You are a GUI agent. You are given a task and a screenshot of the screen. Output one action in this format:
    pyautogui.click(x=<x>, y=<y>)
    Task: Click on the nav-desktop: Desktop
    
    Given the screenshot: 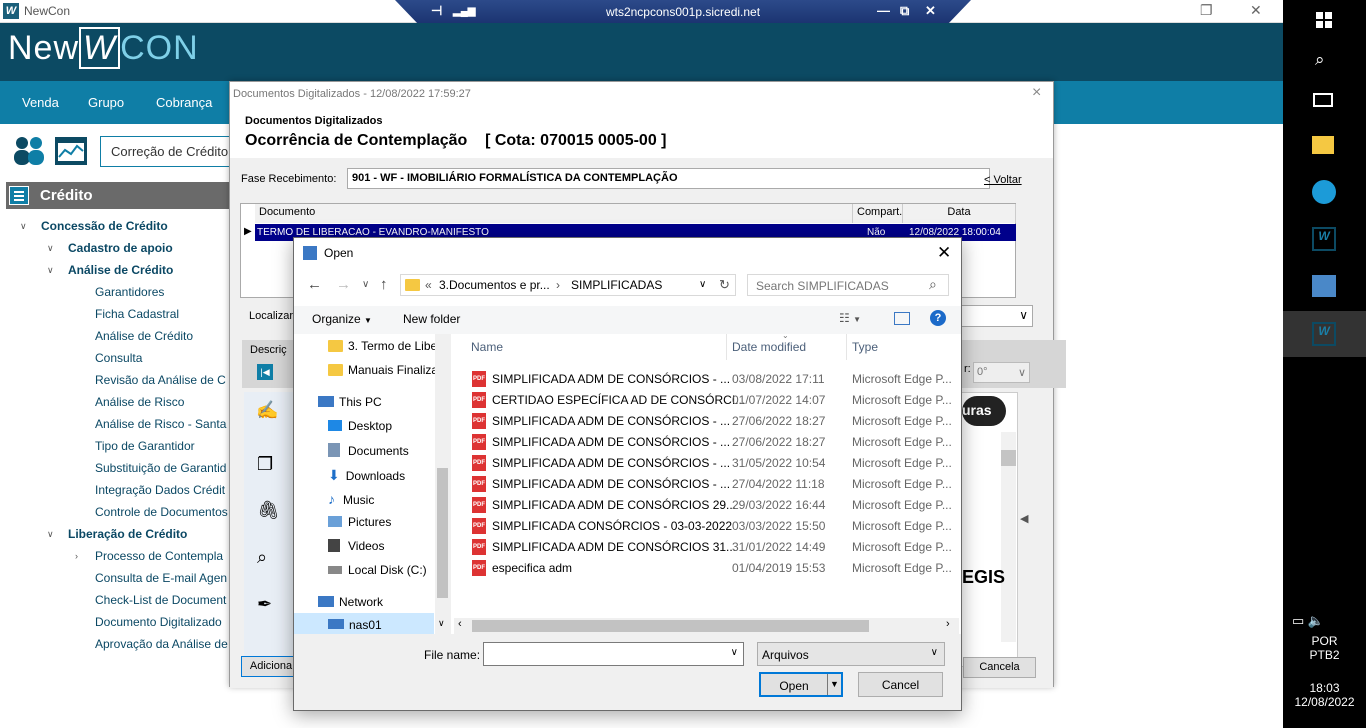 What is the action you would take?
    pyautogui.click(x=360, y=426)
    